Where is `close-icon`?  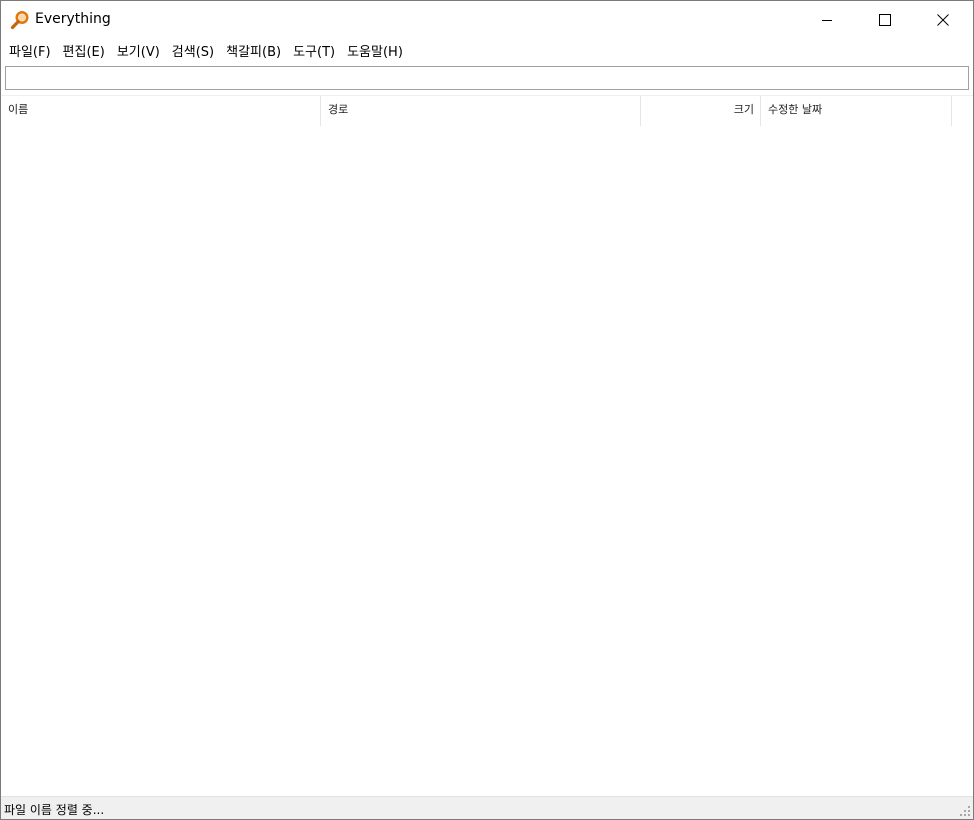 close-icon is located at coordinates (943, 19).